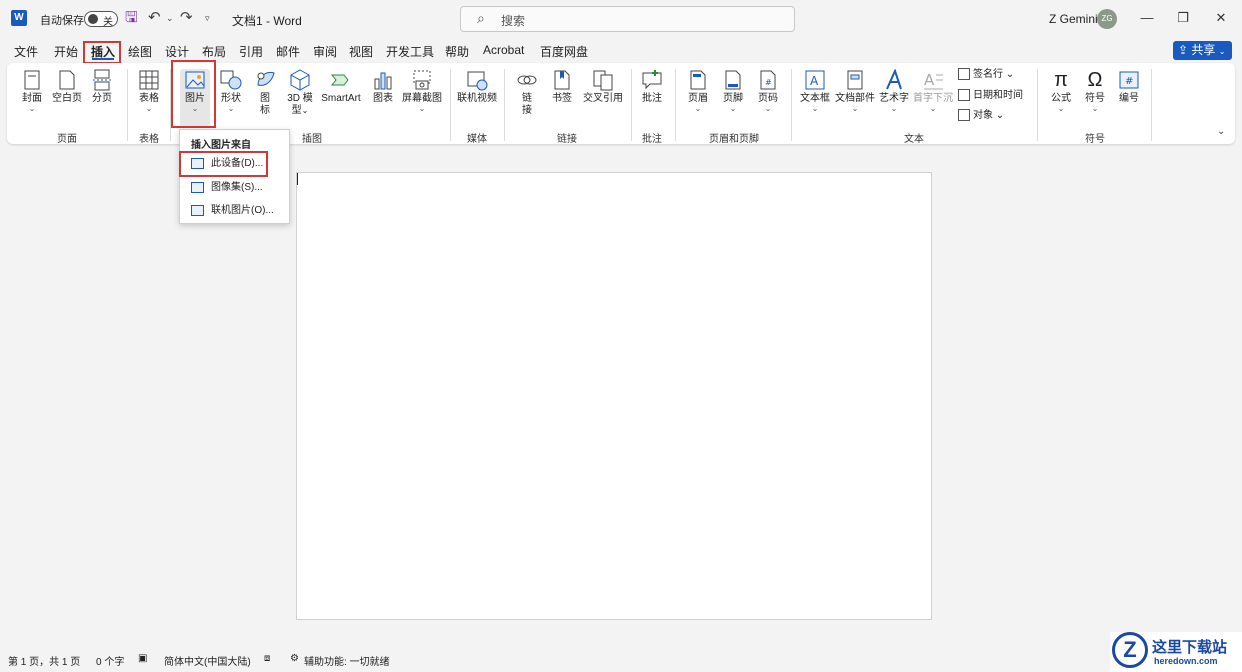 The image size is (1242, 672). I want to click on undo-icon: ↶, so click(154, 18).